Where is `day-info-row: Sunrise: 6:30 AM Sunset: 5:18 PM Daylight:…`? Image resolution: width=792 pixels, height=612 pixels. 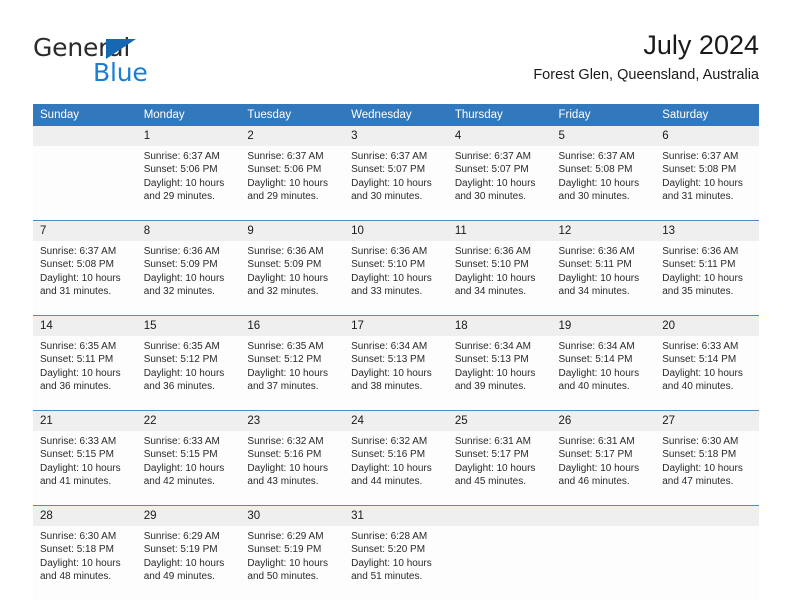 day-info-row: Sunrise: 6:30 AM Sunset: 5:18 PM Daylight:… is located at coordinates (396, 563).